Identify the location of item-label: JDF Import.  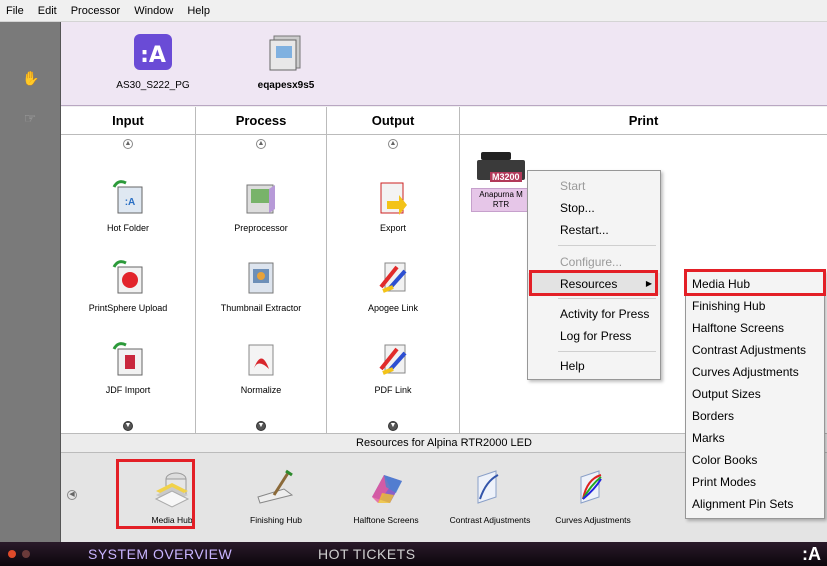
(128, 390).